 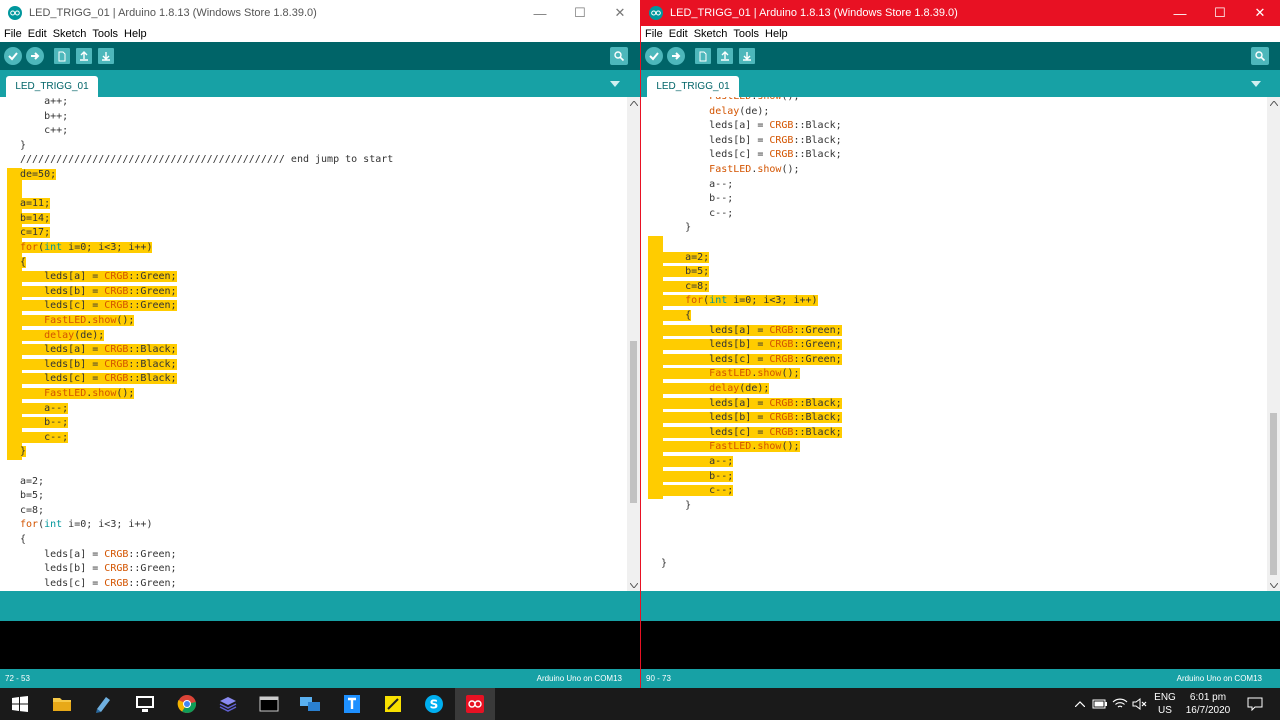 I want to click on sticky-notes-icon, so click(x=393, y=704).